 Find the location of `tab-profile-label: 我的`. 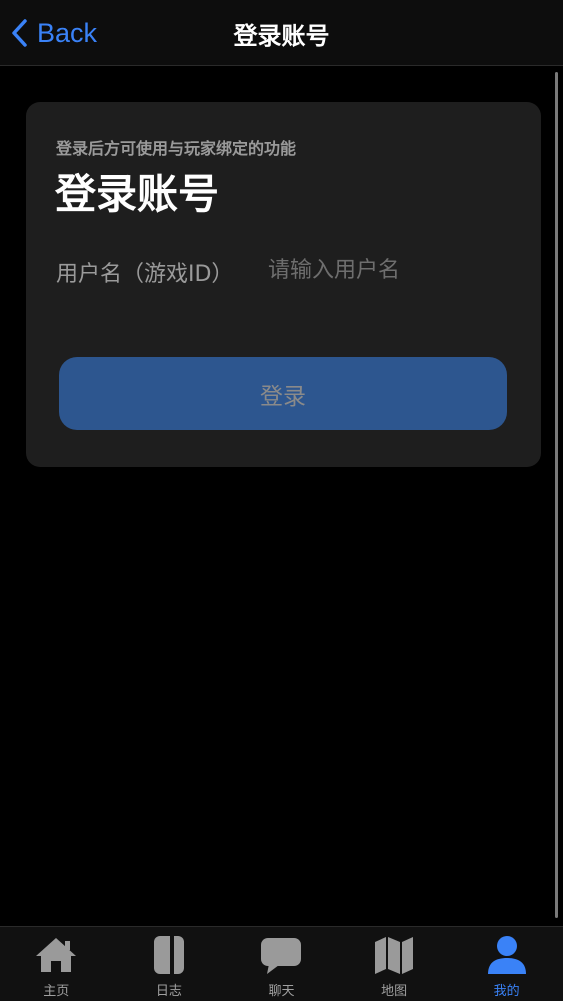

tab-profile-label: 我的 is located at coordinates (506, 991).